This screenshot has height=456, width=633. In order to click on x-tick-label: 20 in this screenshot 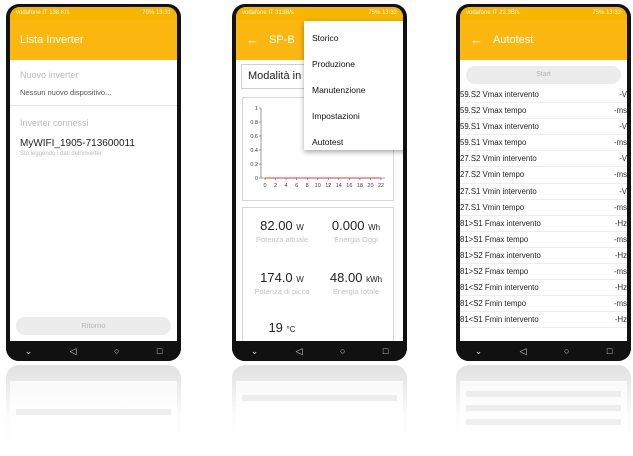, I will do `click(370, 186)`.